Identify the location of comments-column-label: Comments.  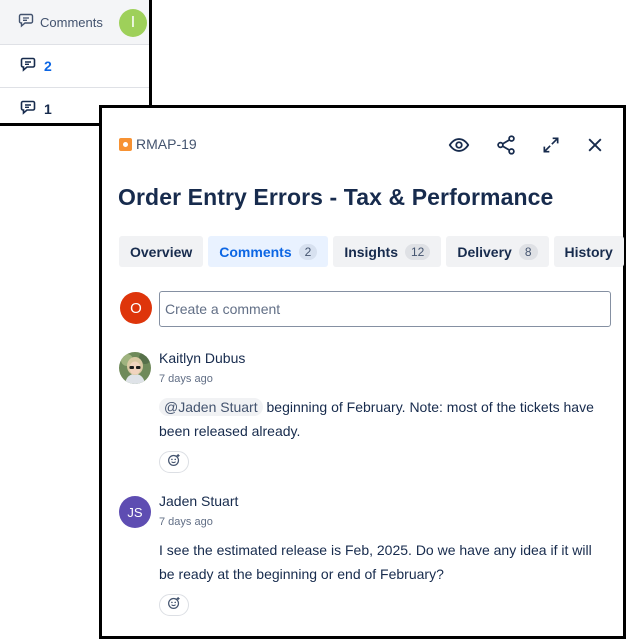
(71, 22).